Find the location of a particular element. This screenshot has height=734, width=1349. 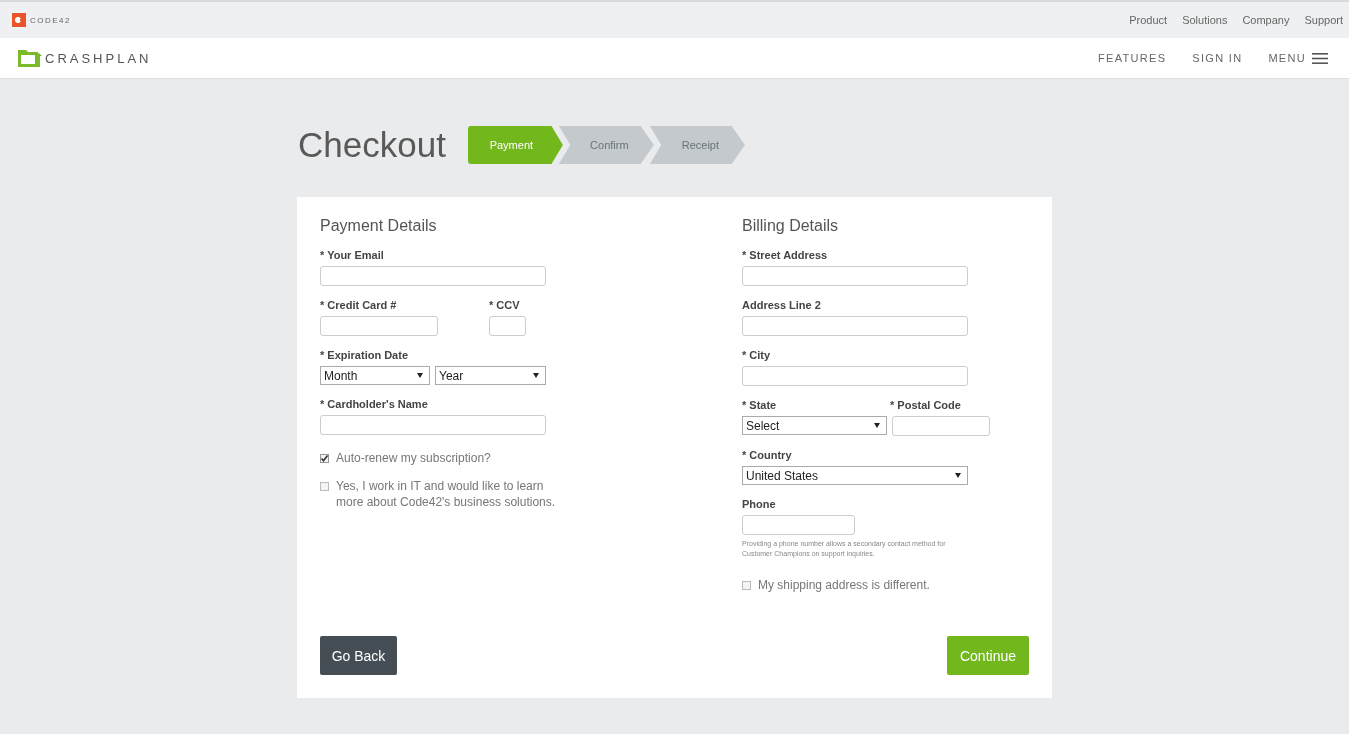

field-label: * Cardholder's Name is located at coordinates (374, 404).